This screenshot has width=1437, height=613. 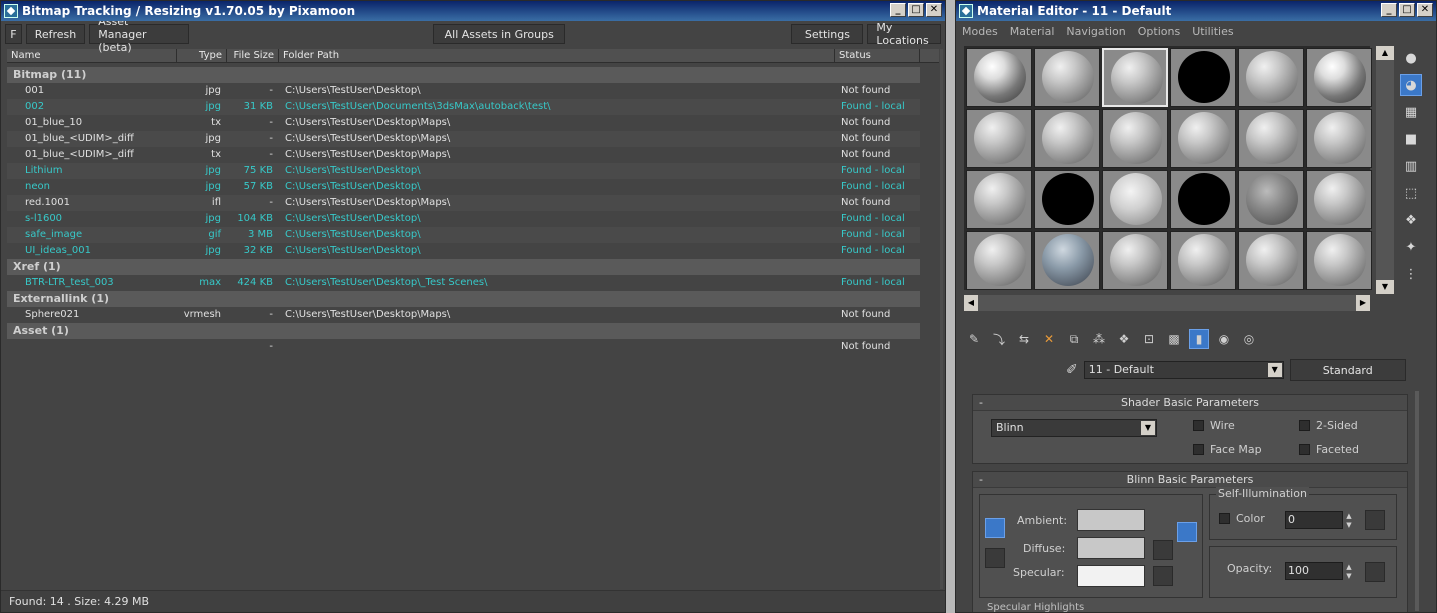 I want to click on menu-navigation: Navigation, so click(x=1095, y=31).